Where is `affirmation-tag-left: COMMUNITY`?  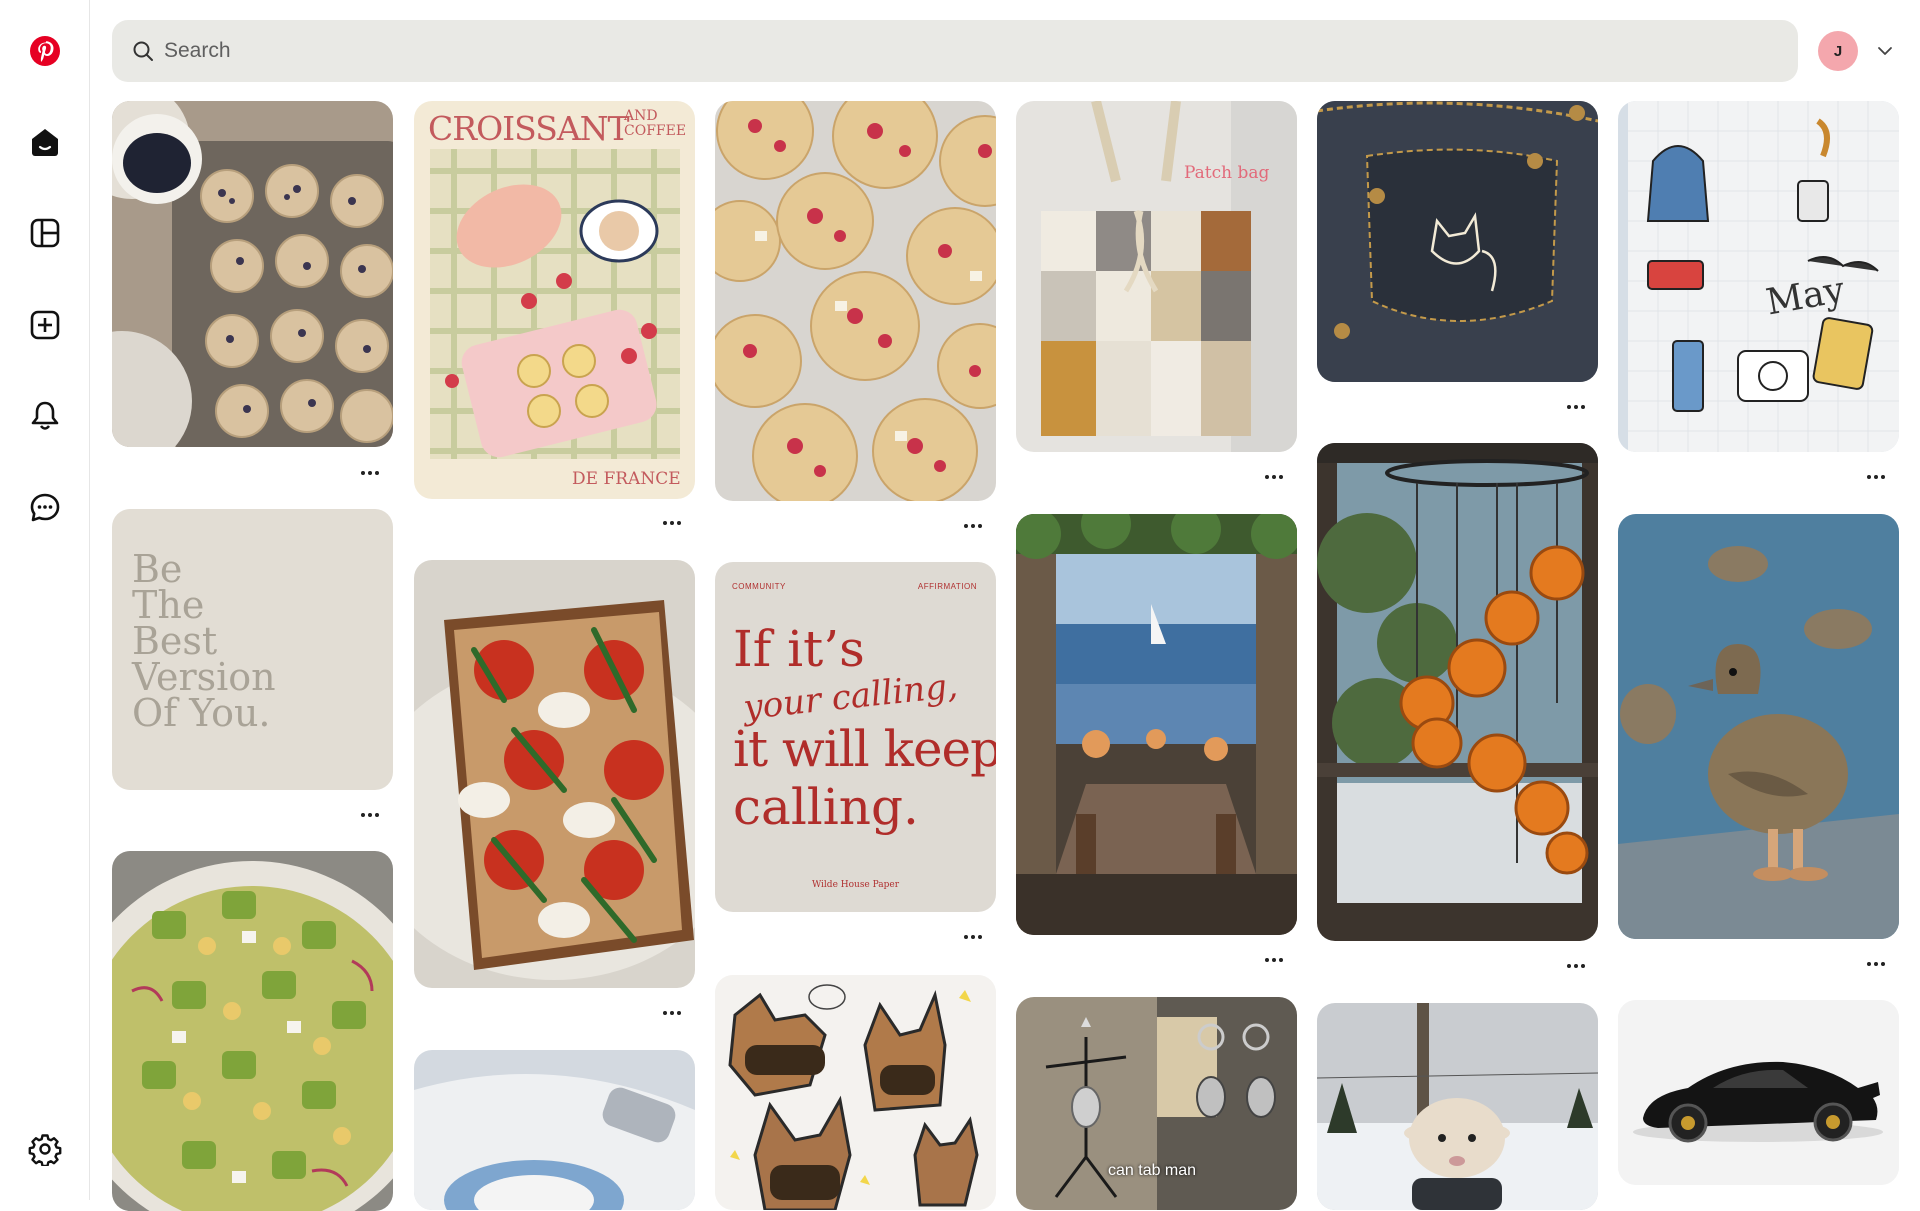
affirmation-tag-left: COMMUNITY is located at coordinates (759, 586).